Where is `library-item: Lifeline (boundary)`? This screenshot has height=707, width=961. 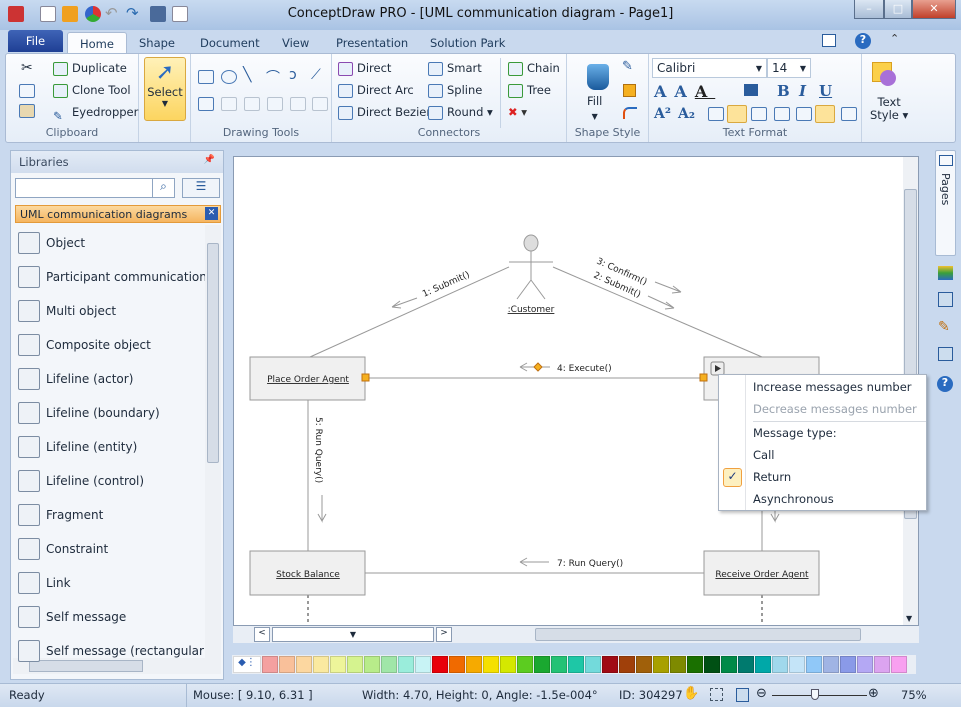
library-item: Lifeline (boundary) is located at coordinates (110, 413).